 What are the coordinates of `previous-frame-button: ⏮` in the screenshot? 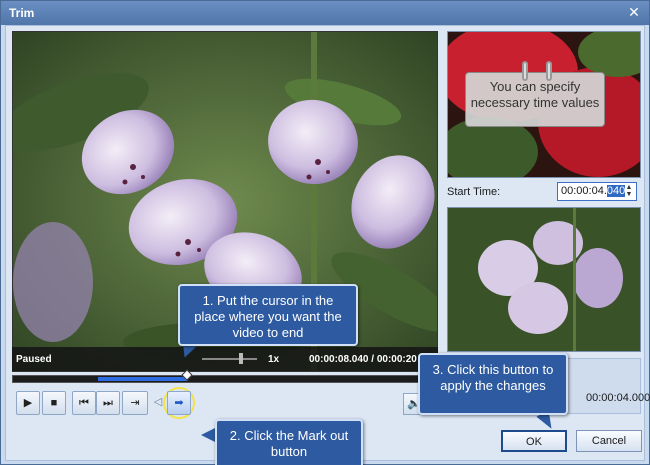 It's located at (84, 403).